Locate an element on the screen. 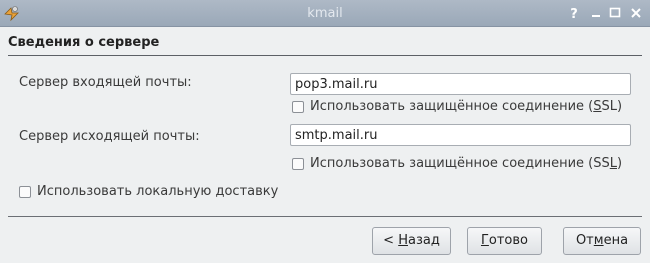 This screenshot has width=650, height=263. local-delivery-checkbox: Использовать локальную доставку is located at coordinates (148, 191).